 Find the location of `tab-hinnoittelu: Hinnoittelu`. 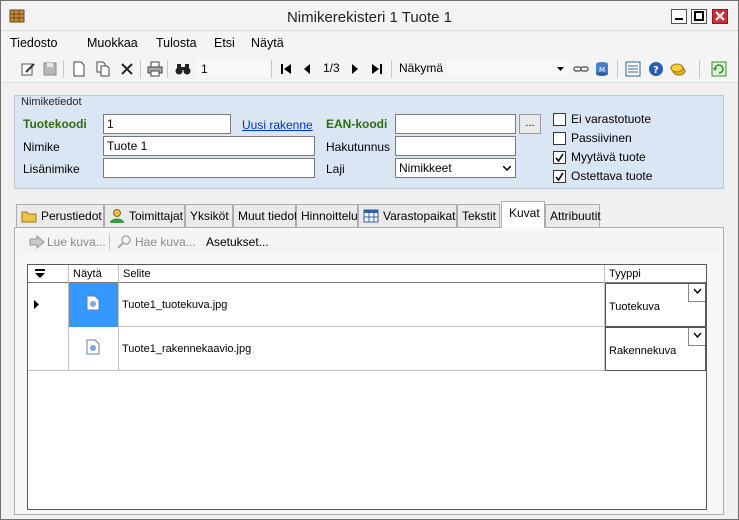

tab-hinnoittelu: Hinnoittelu is located at coordinates (327, 215).